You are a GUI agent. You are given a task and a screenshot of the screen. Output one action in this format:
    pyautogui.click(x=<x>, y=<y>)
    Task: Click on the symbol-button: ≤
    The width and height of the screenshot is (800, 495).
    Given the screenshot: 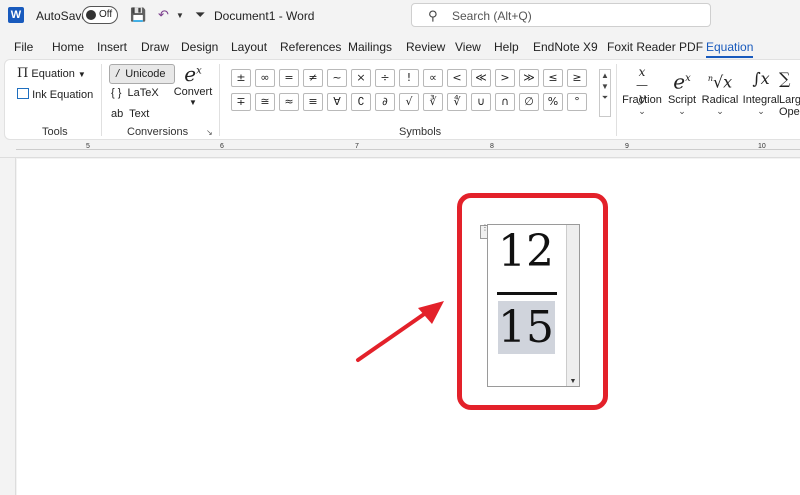 What is the action you would take?
    pyautogui.click(x=553, y=78)
    